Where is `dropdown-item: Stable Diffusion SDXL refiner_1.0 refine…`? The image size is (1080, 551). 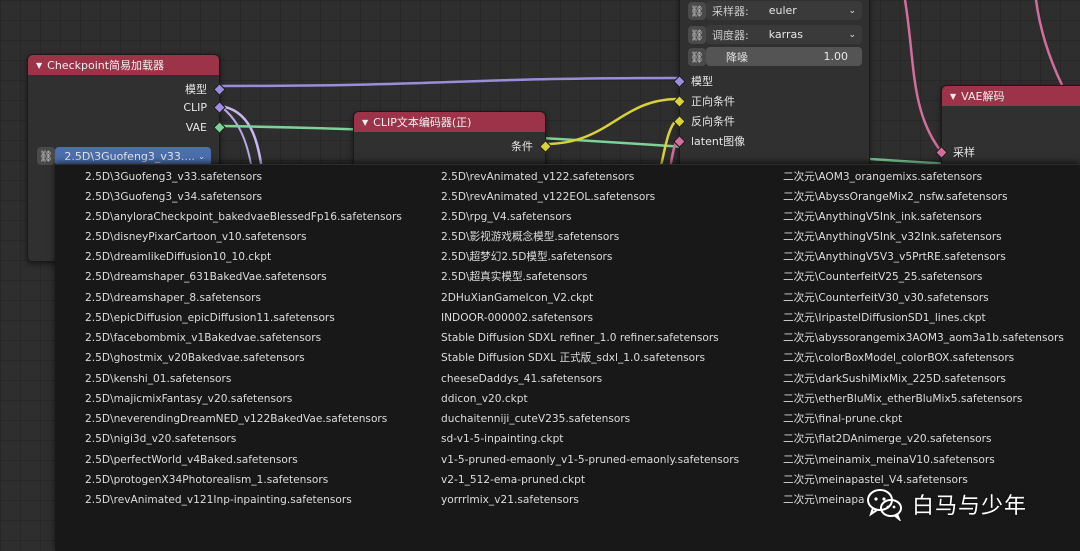 dropdown-item: Stable Diffusion SDXL refiner_1.0 refine… is located at coordinates (580, 338).